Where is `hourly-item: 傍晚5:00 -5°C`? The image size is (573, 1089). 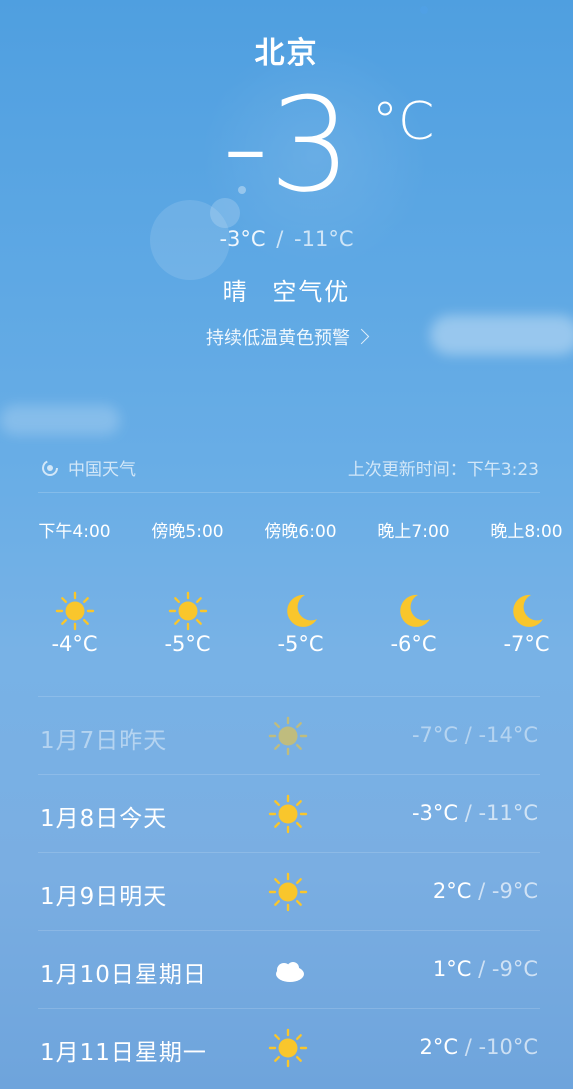 hourly-item: 傍晚5:00 -5°C is located at coordinates (187, 587).